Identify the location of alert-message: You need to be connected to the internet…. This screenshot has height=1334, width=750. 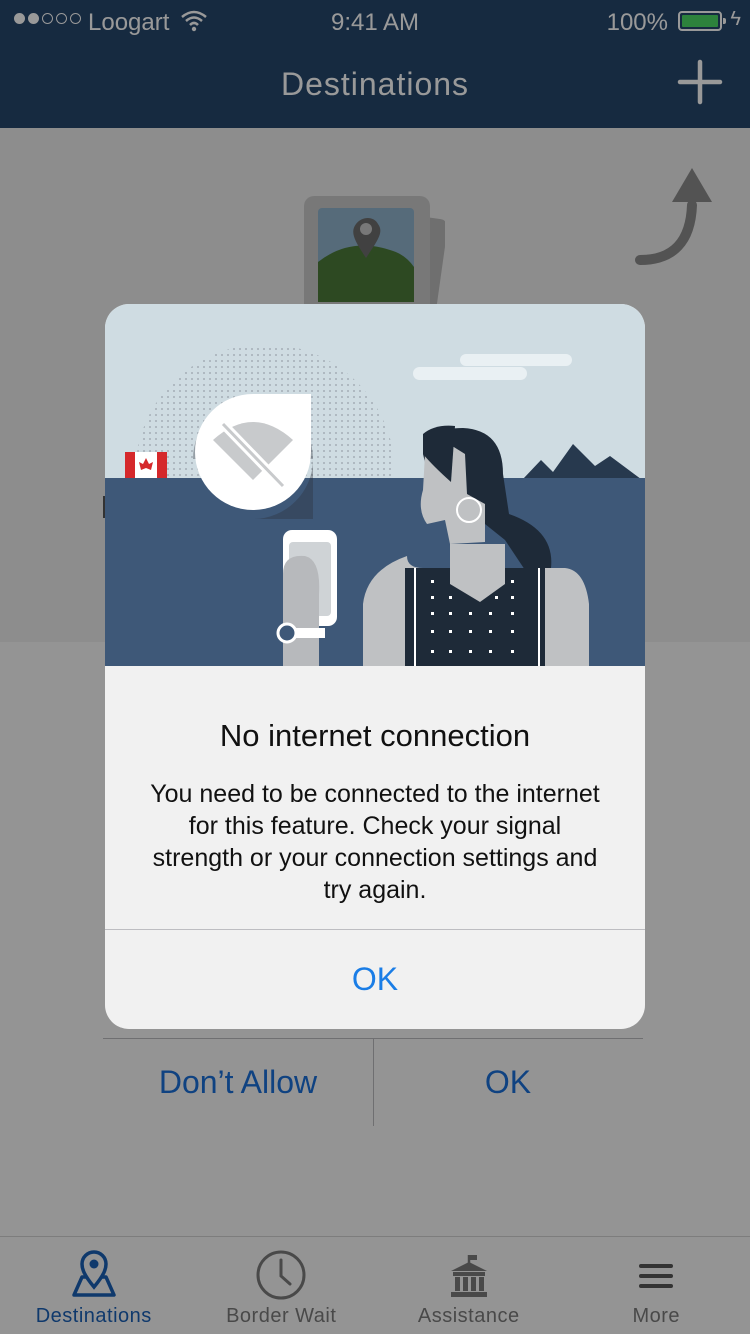
(375, 842).